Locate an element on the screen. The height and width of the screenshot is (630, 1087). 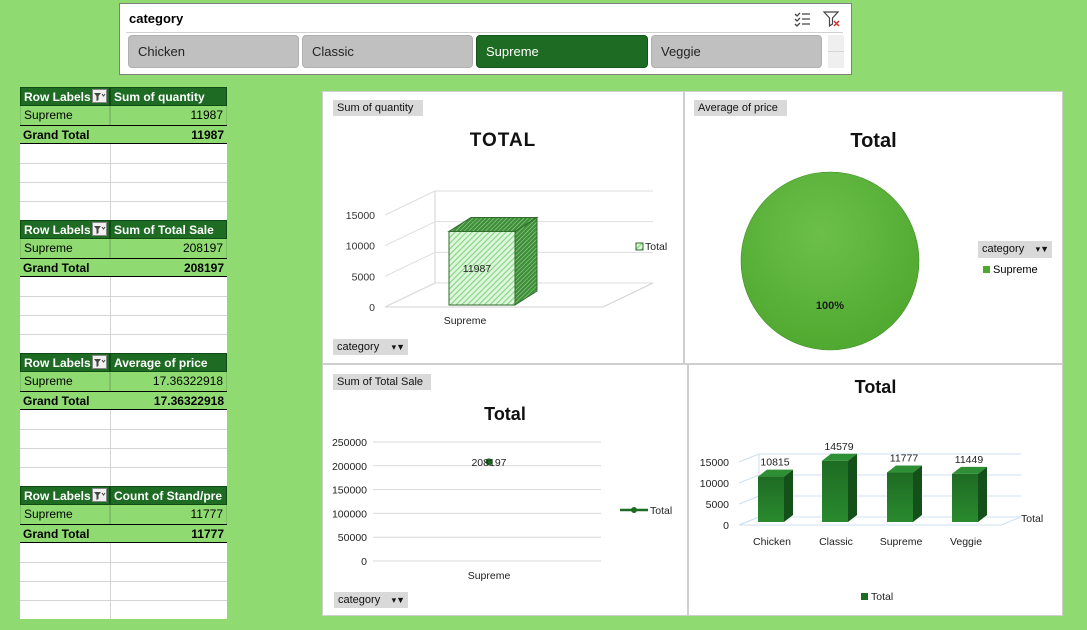
category-legend-field-button: category ▾▼ is located at coordinates (1015, 249).